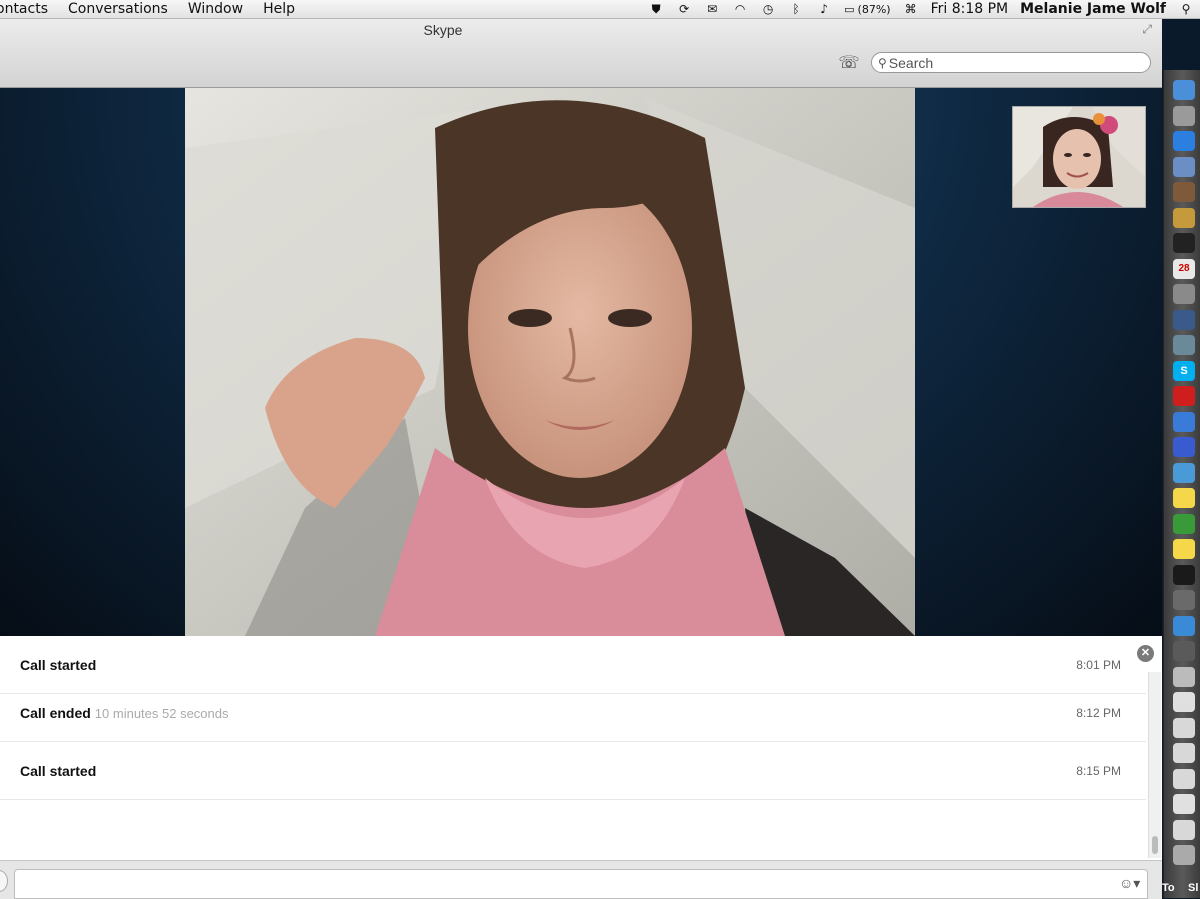  I want to click on menu-help: Help, so click(279, 9).